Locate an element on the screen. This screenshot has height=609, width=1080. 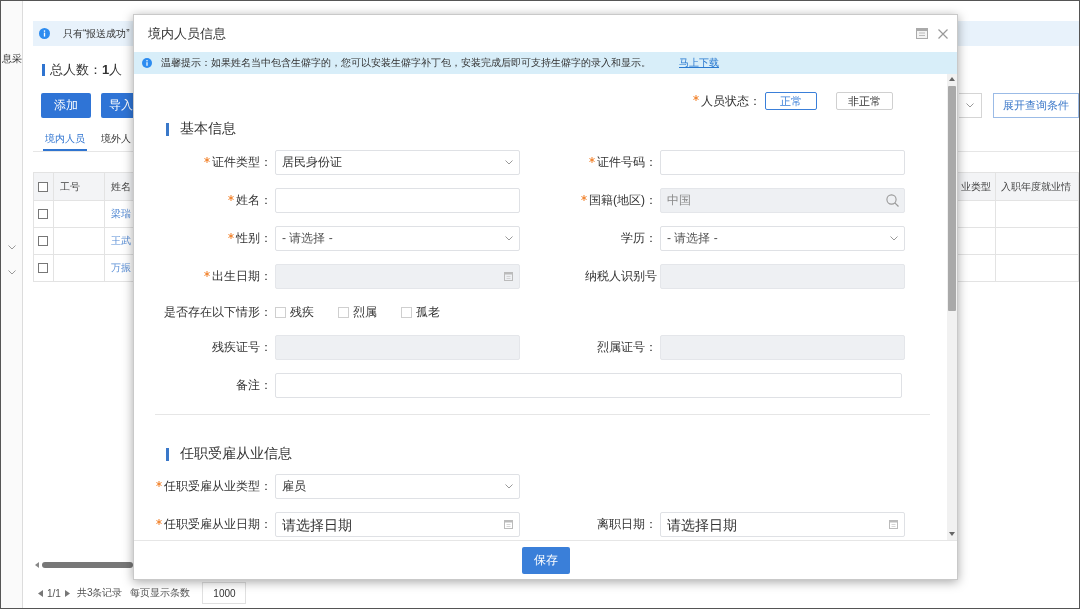
column-header: 姓名 is located at coordinates (121, 186).